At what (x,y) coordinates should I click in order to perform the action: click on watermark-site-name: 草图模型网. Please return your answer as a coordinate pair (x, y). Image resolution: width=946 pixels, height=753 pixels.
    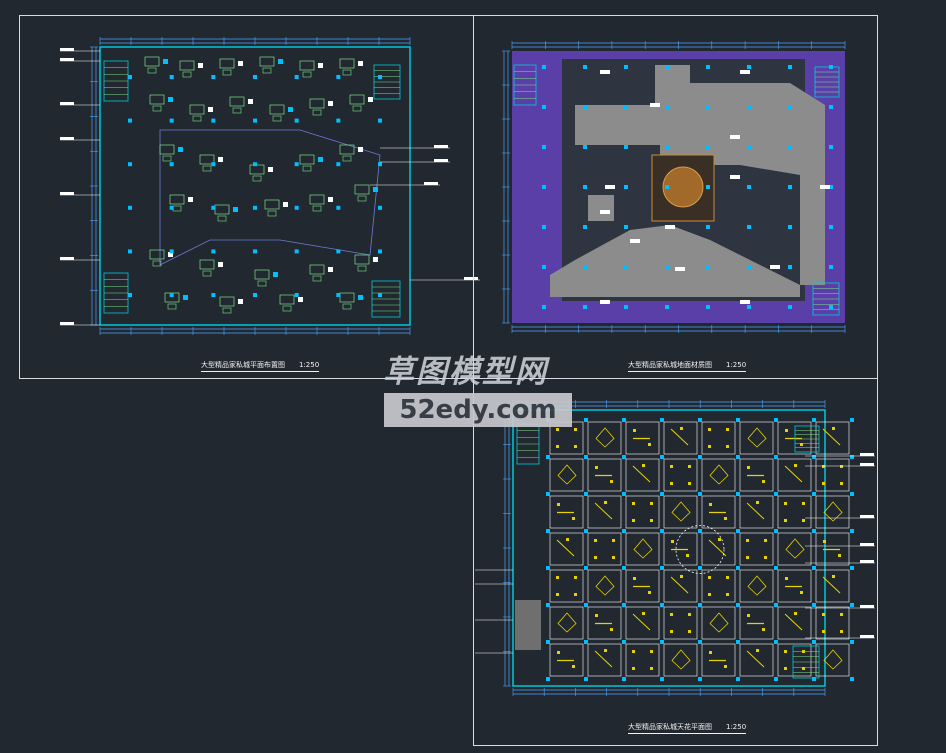
    Looking at the image, I should click on (465, 372).